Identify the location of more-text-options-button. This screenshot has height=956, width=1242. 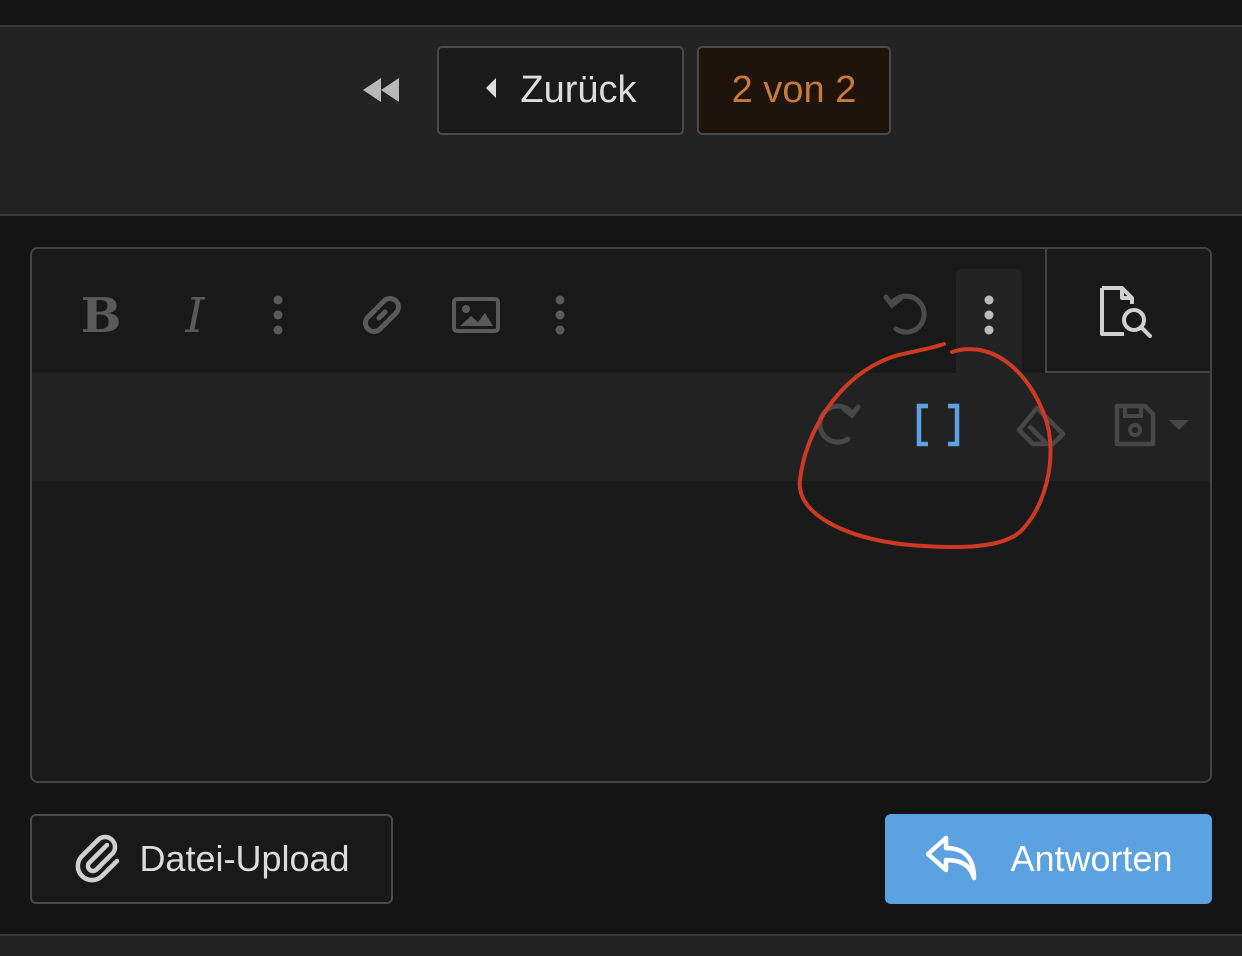
(278, 317).